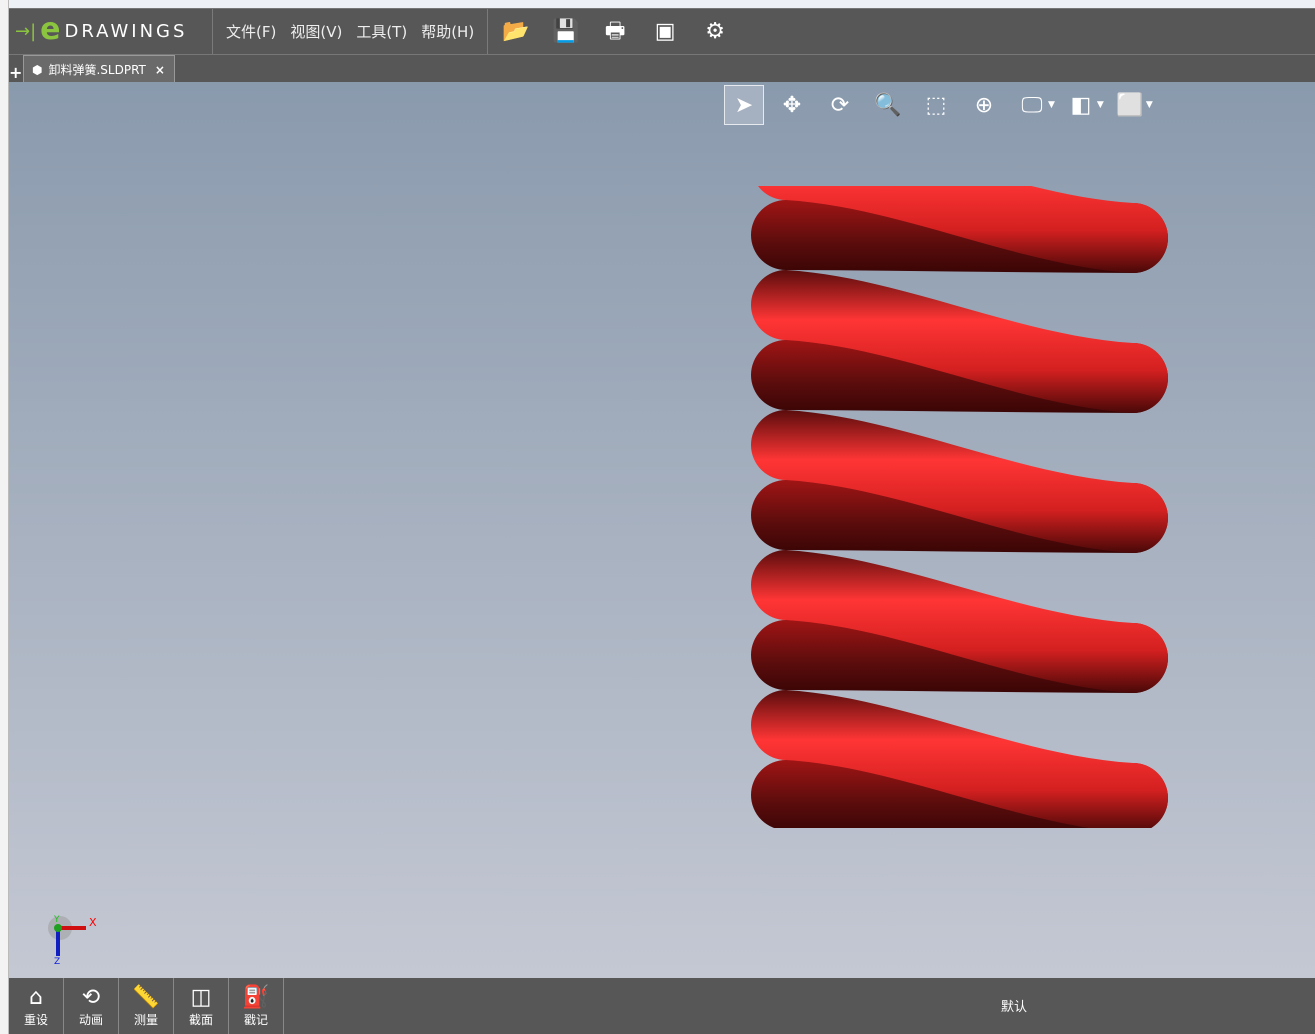 The width and height of the screenshot is (1315, 1034). What do you see at coordinates (56, 920) in the screenshot?
I see `y-axis-label: Y` at bounding box center [56, 920].